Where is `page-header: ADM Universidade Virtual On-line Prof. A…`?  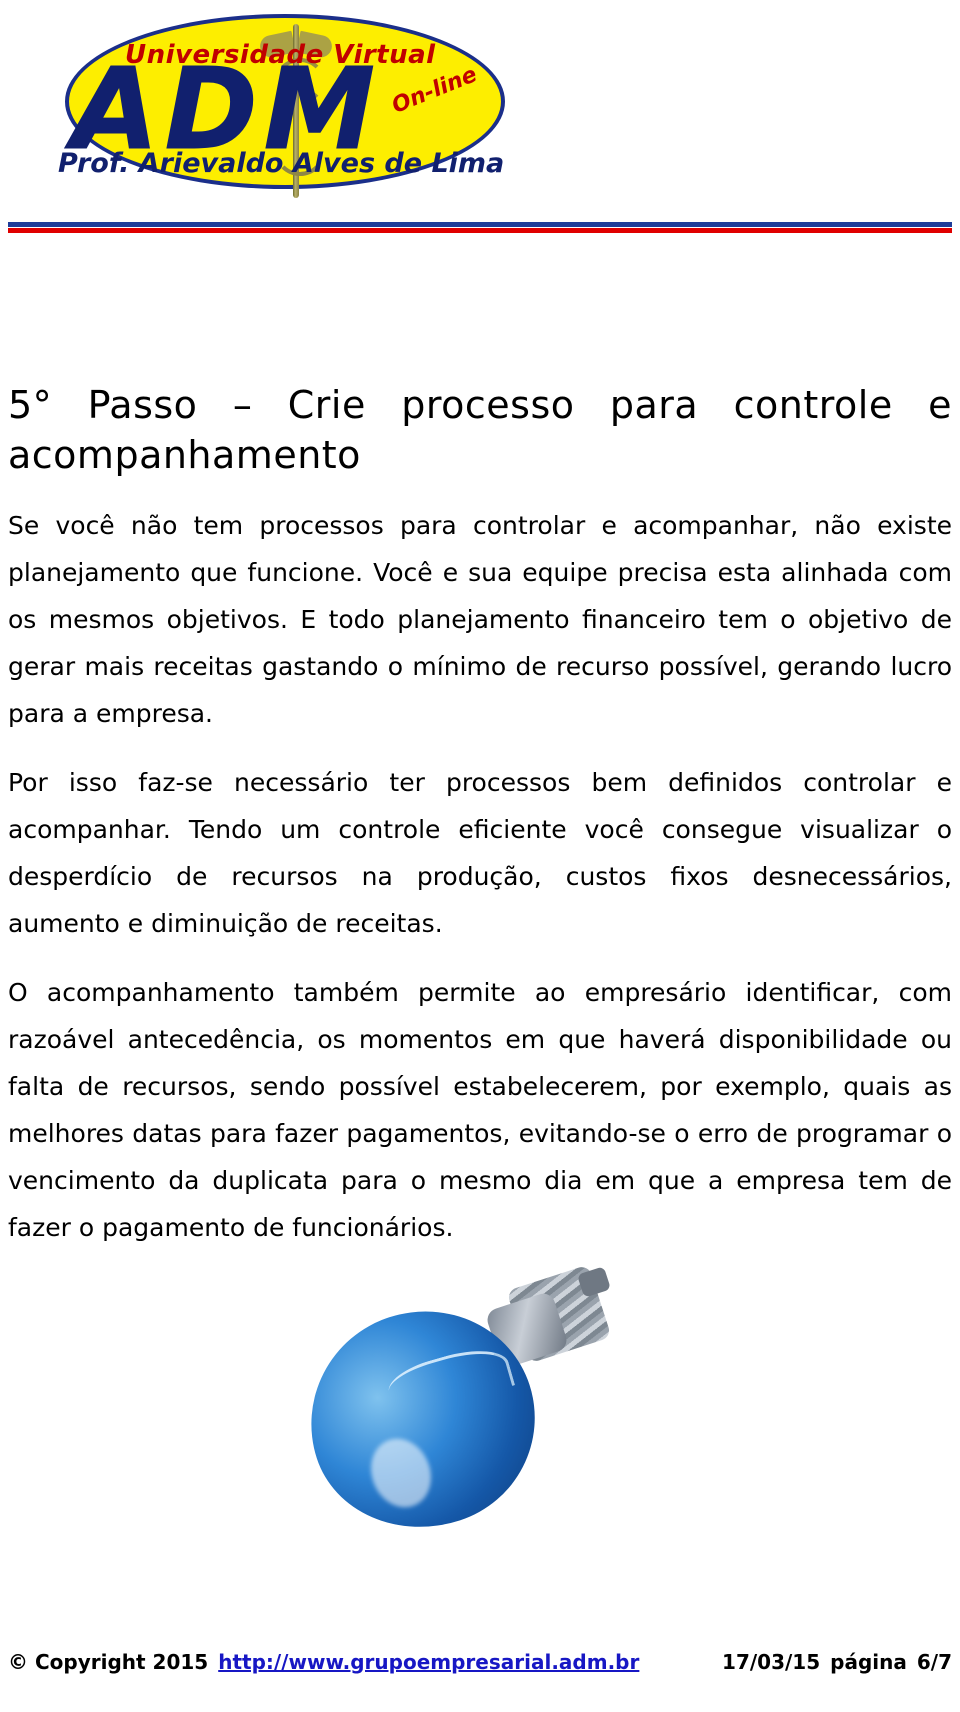 page-header: ADM Universidade Virtual On-line Prof. A… is located at coordinates (480, 120).